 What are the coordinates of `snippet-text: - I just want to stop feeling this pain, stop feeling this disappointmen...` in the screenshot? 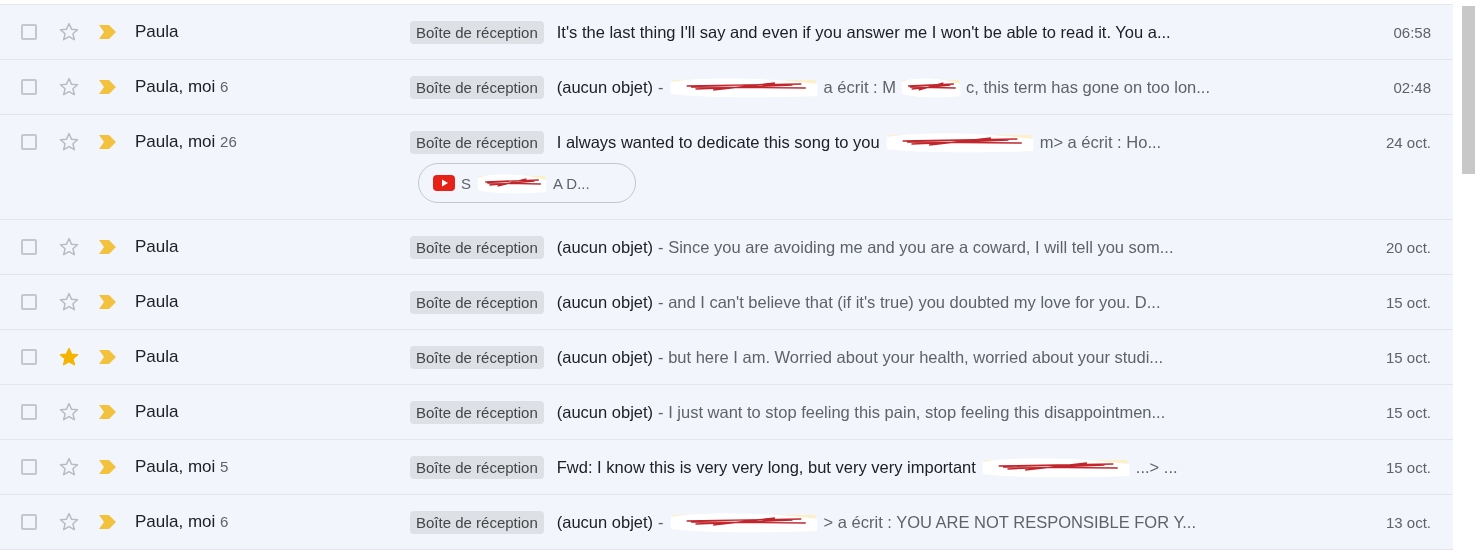 It's located at (912, 412).